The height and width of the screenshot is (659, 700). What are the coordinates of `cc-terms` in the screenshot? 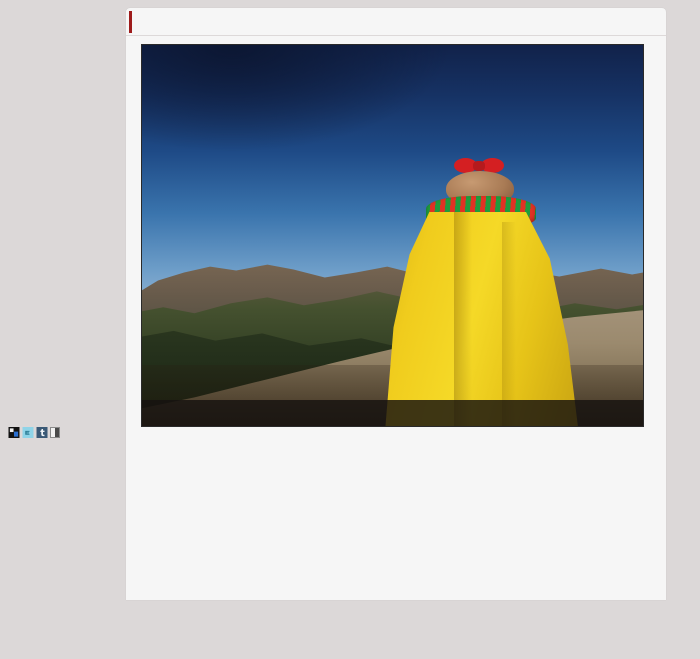 It's located at (57, 432).